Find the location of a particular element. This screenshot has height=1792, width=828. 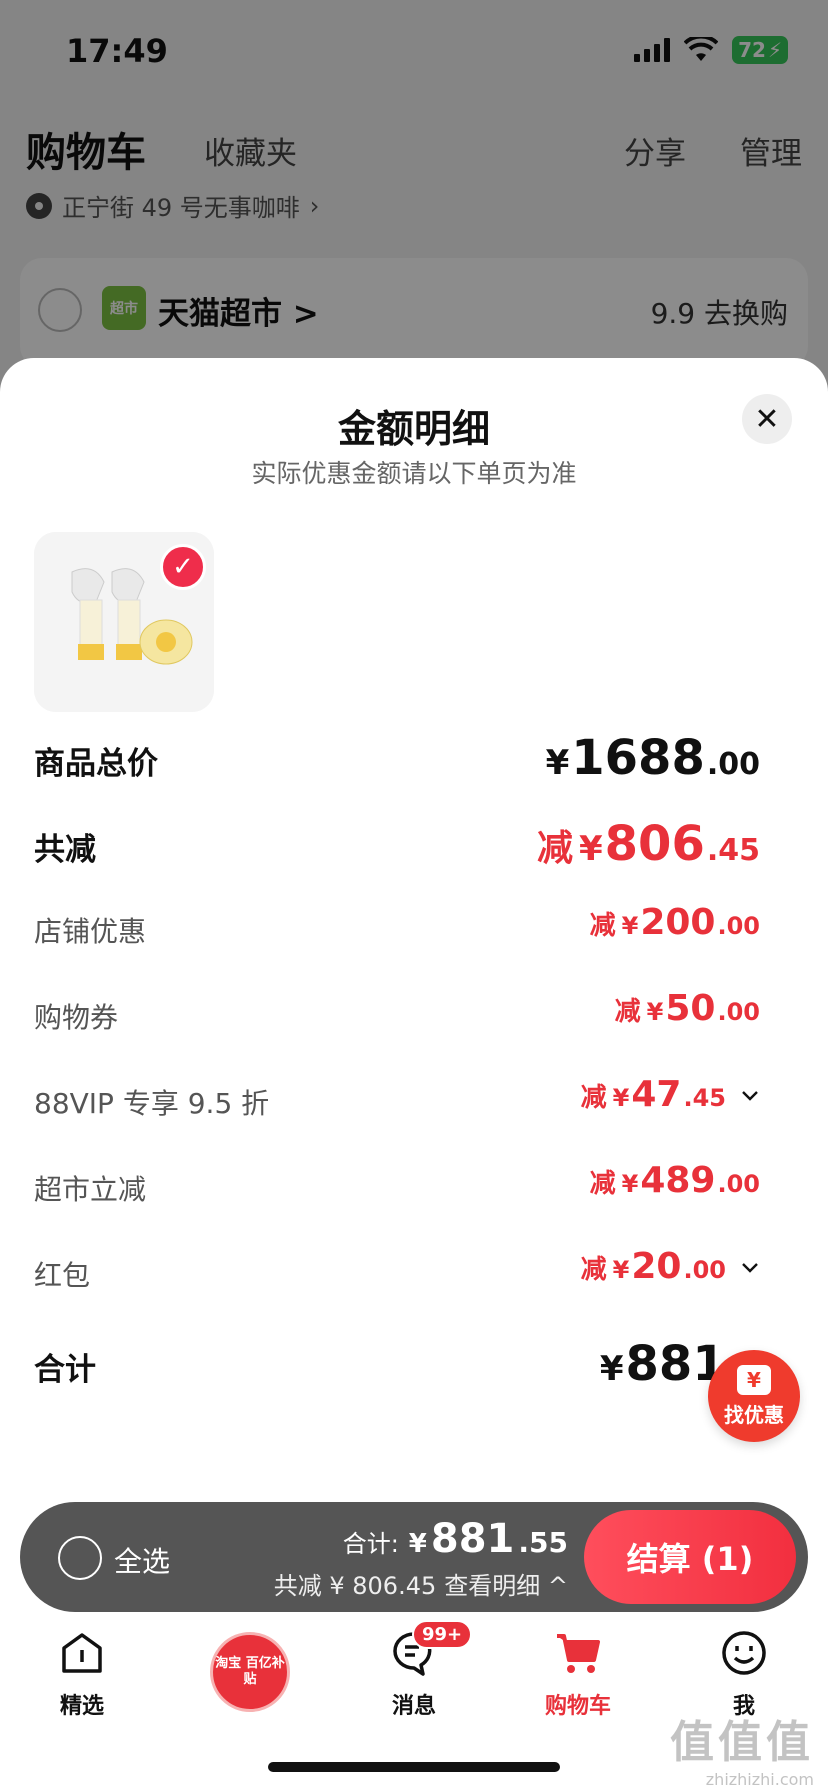

row-amount: 减 ¥ 50 .00 is located at coordinates (687, 1008).